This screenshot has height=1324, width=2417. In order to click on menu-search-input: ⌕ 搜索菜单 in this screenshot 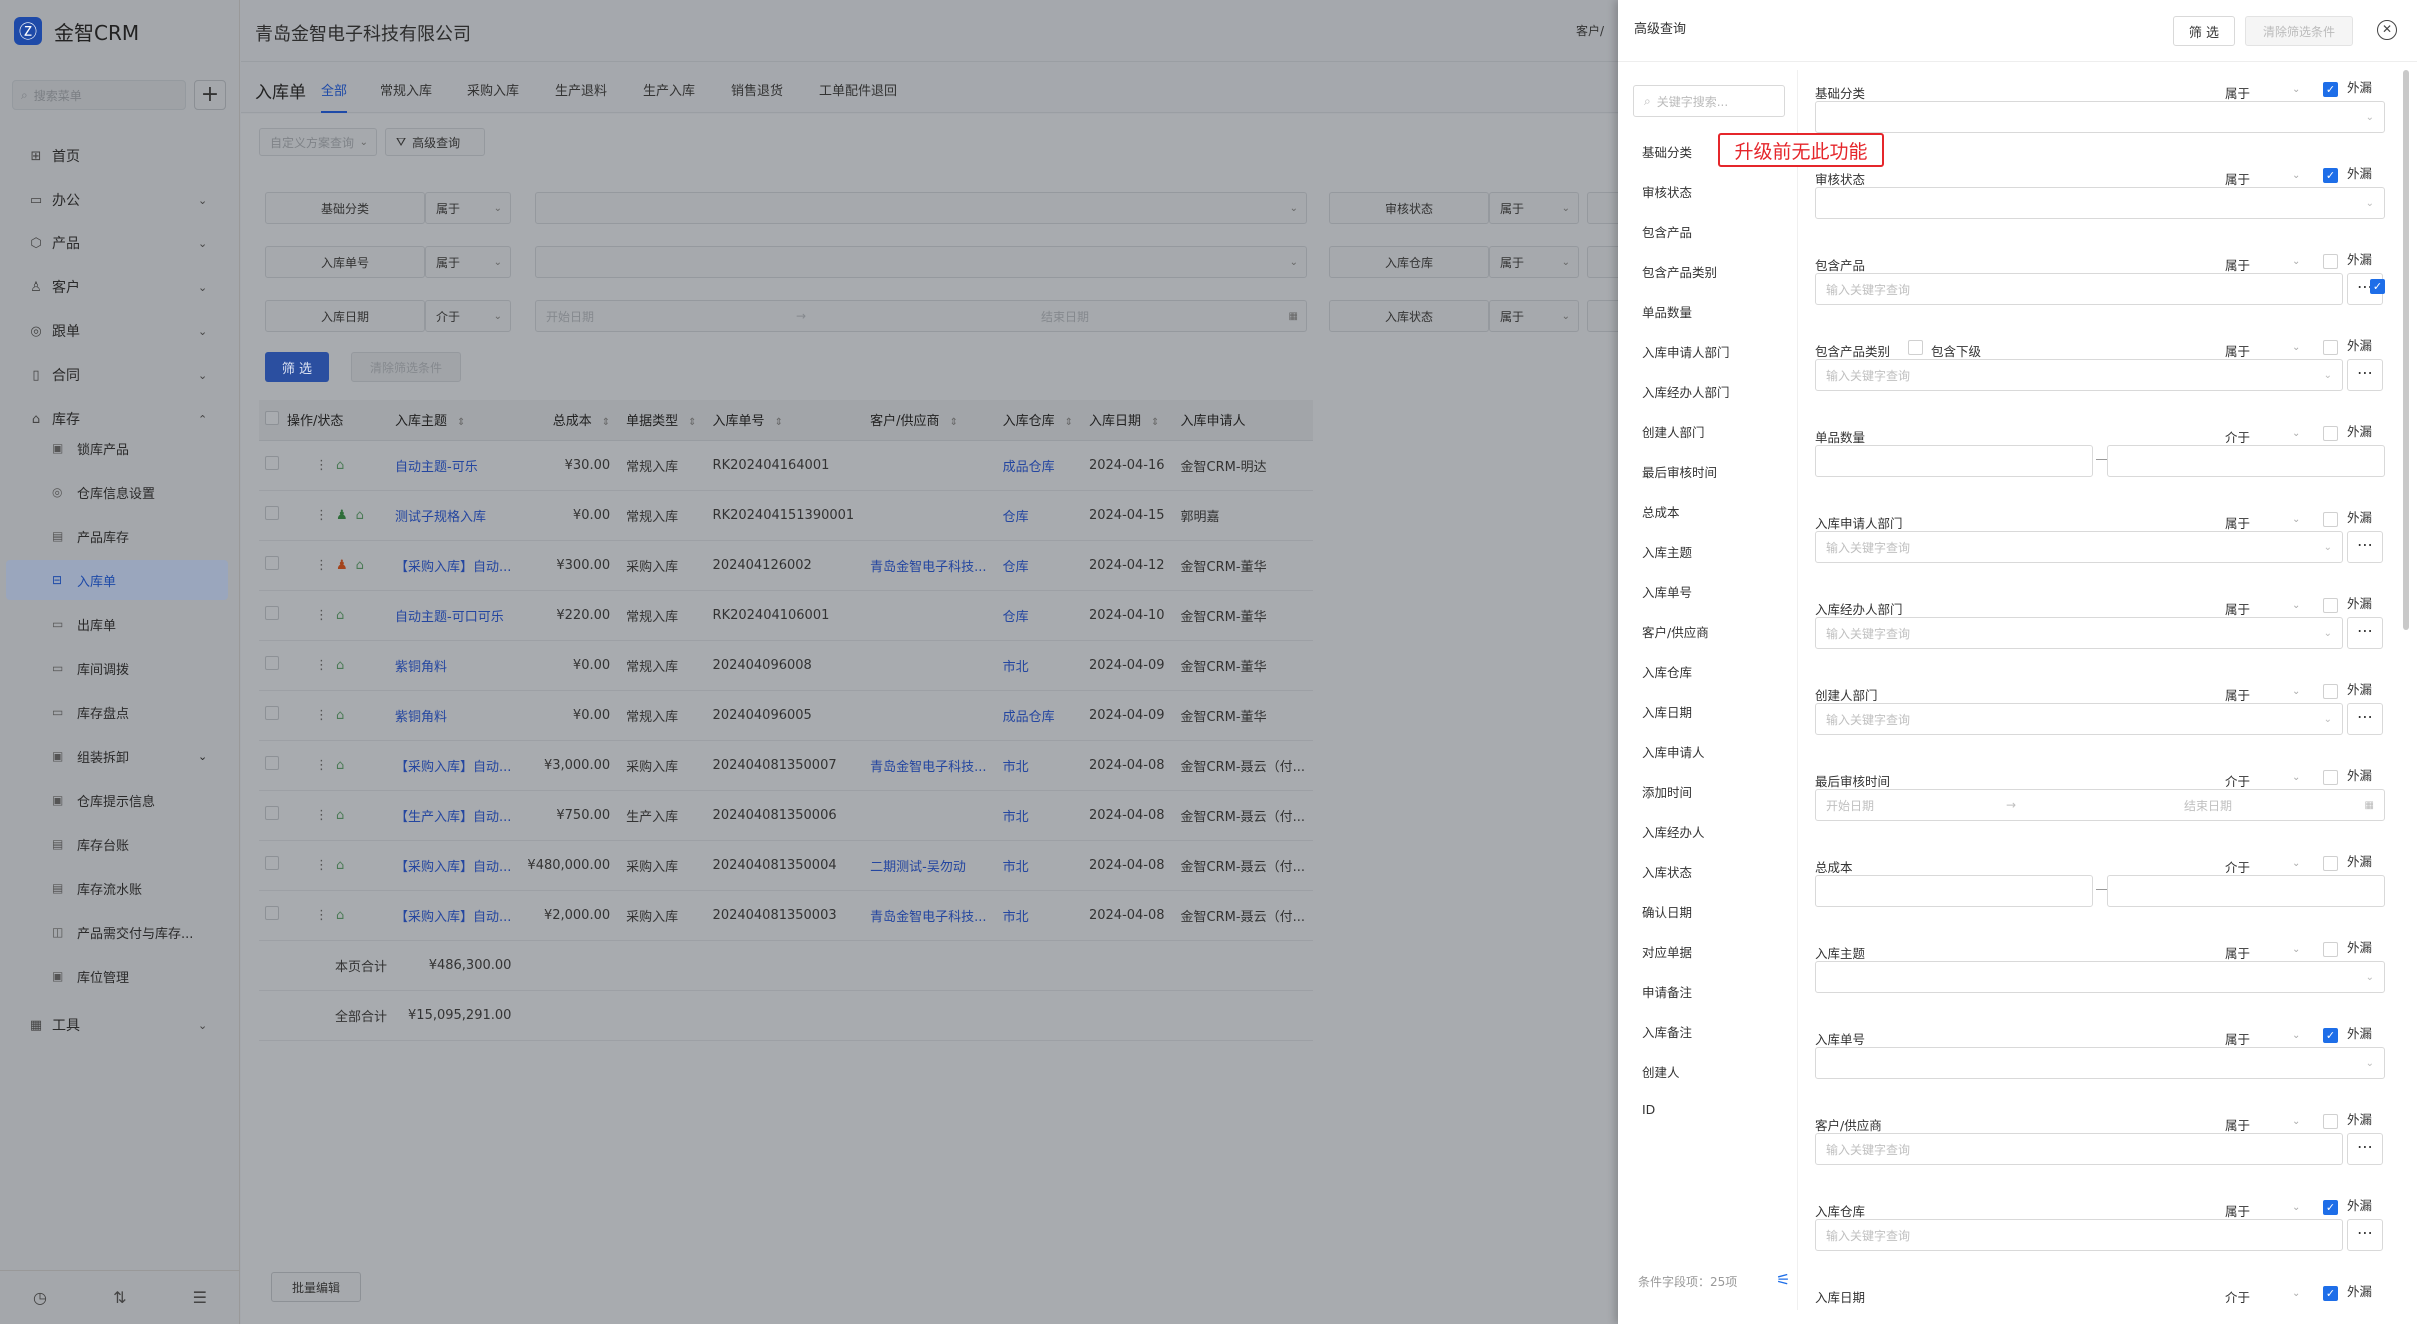, I will do `click(99, 95)`.